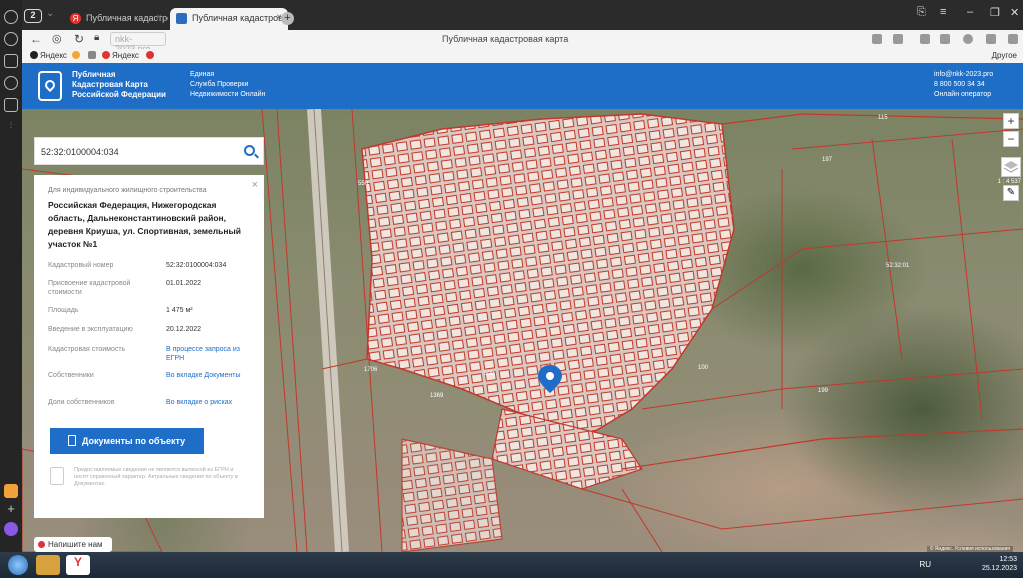 The image size is (1023, 578). I want to click on bookmark-panel-icon: ⎘, so click(921, 12).